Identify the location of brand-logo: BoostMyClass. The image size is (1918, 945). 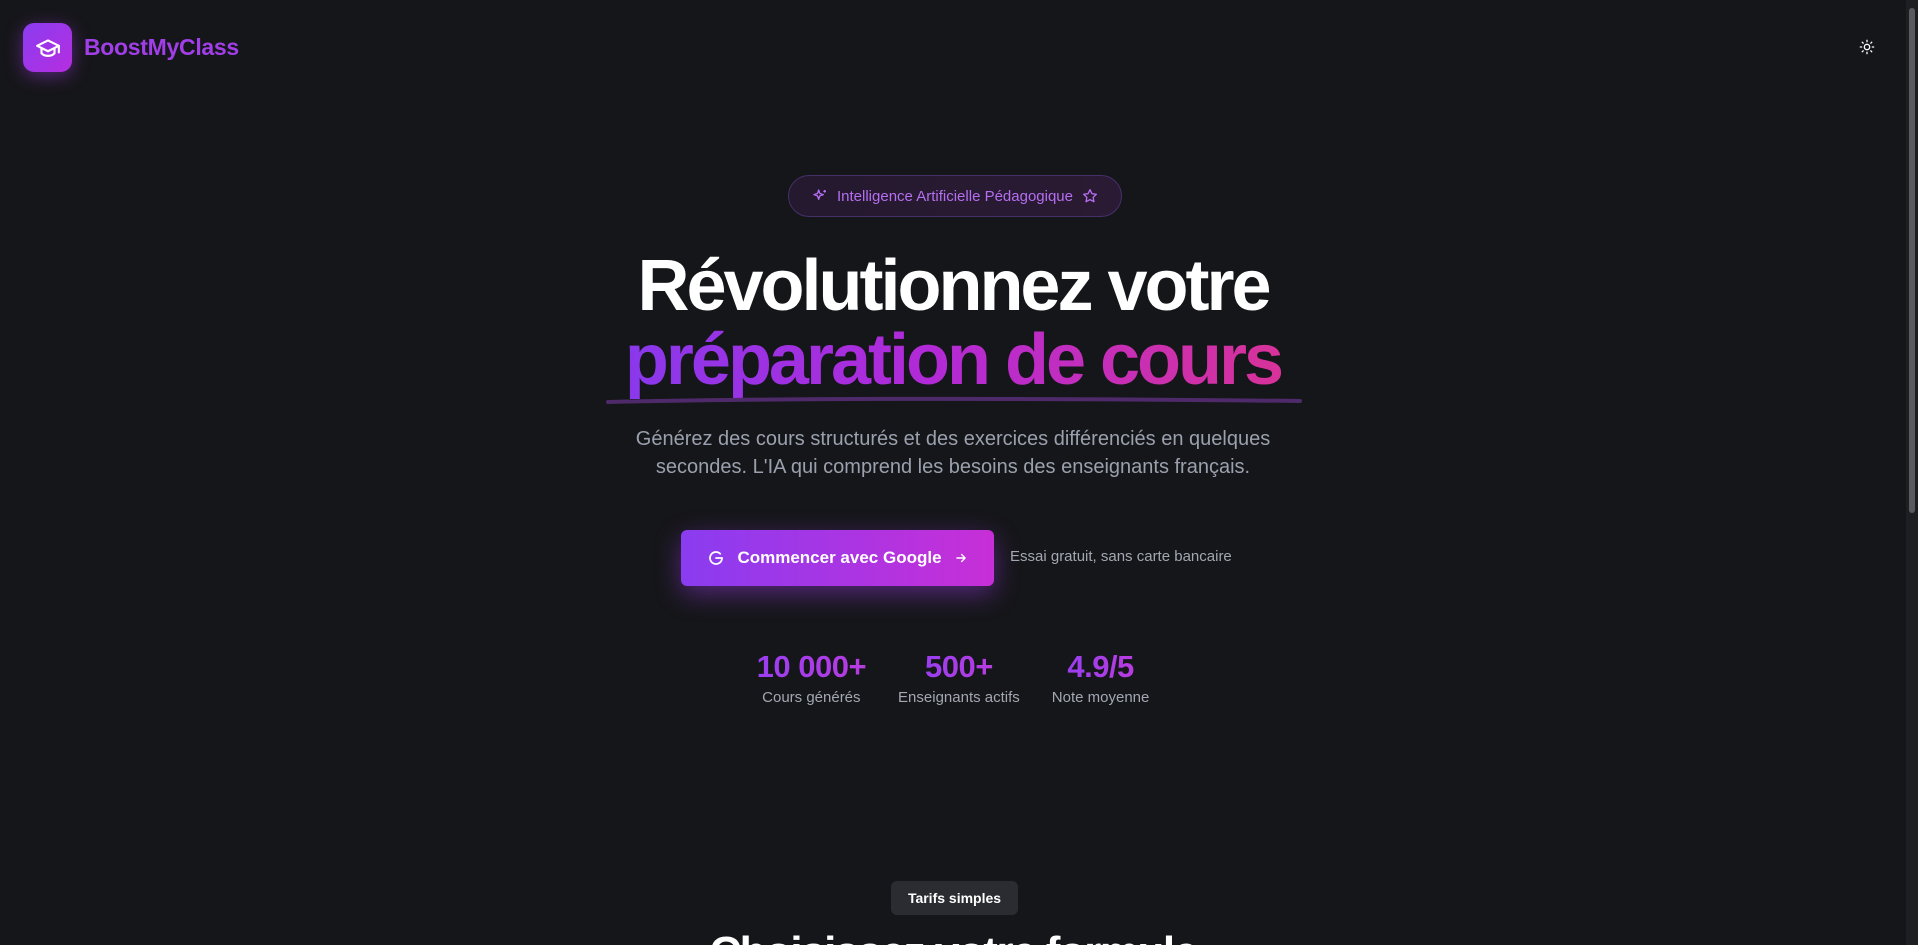
(131, 47).